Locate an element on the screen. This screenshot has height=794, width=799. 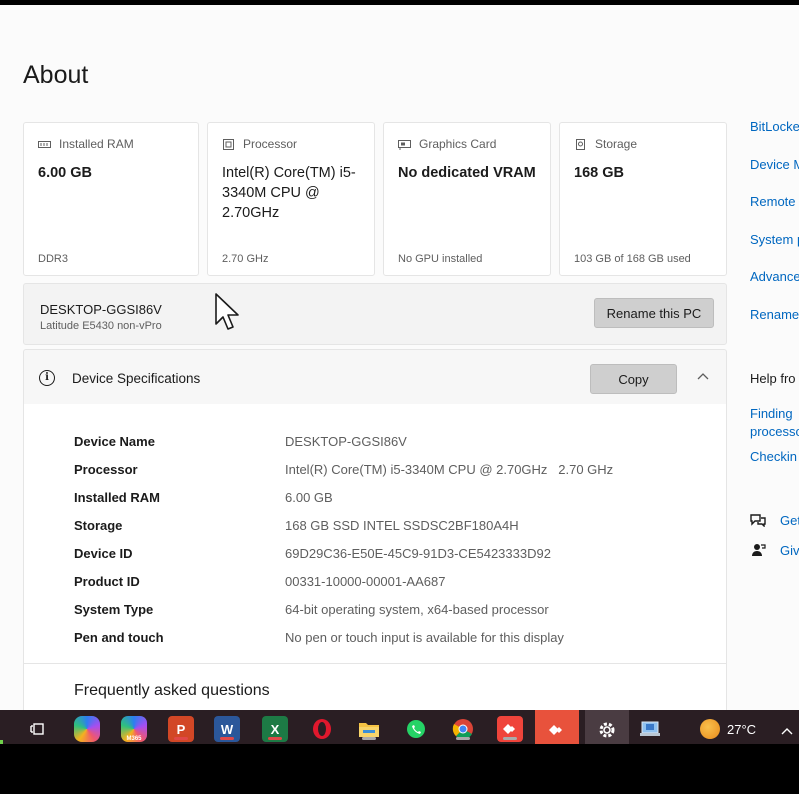
spec-label: Storage is located at coordinates (98, 525).